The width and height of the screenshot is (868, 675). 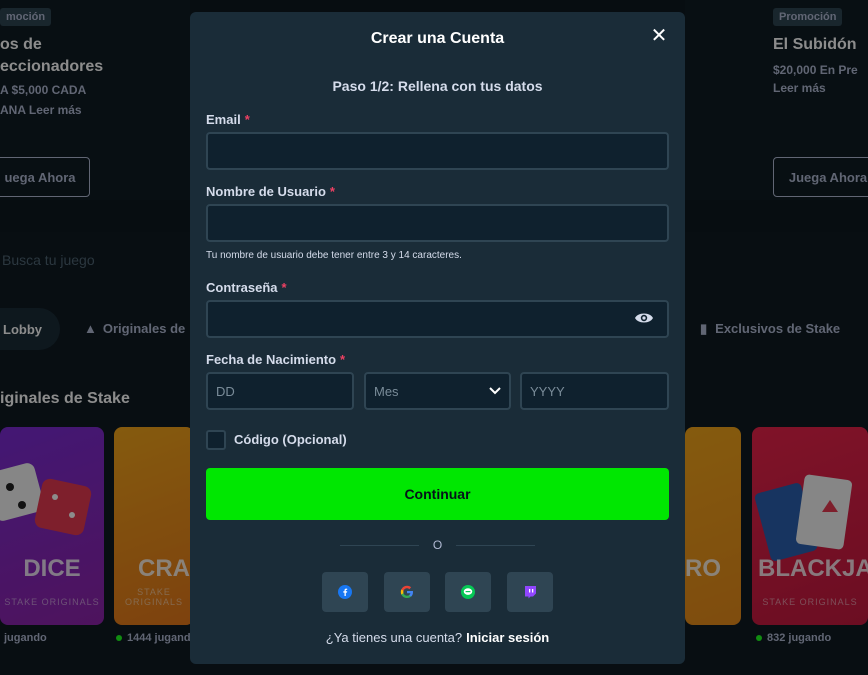 What do you see at coordinates (394, 637) in the screenshot?
I see `login-prompt-text: ¿Ya tienes una cuenta?` at bounding box center [394, 637].